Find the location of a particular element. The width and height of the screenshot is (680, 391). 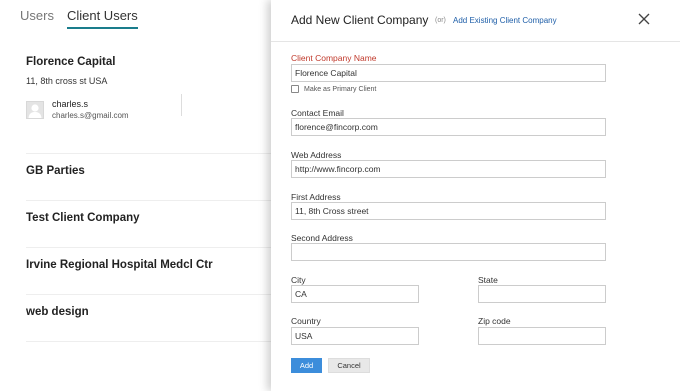

tab-bar: Users Client Users is located at coordinates (79, 18).